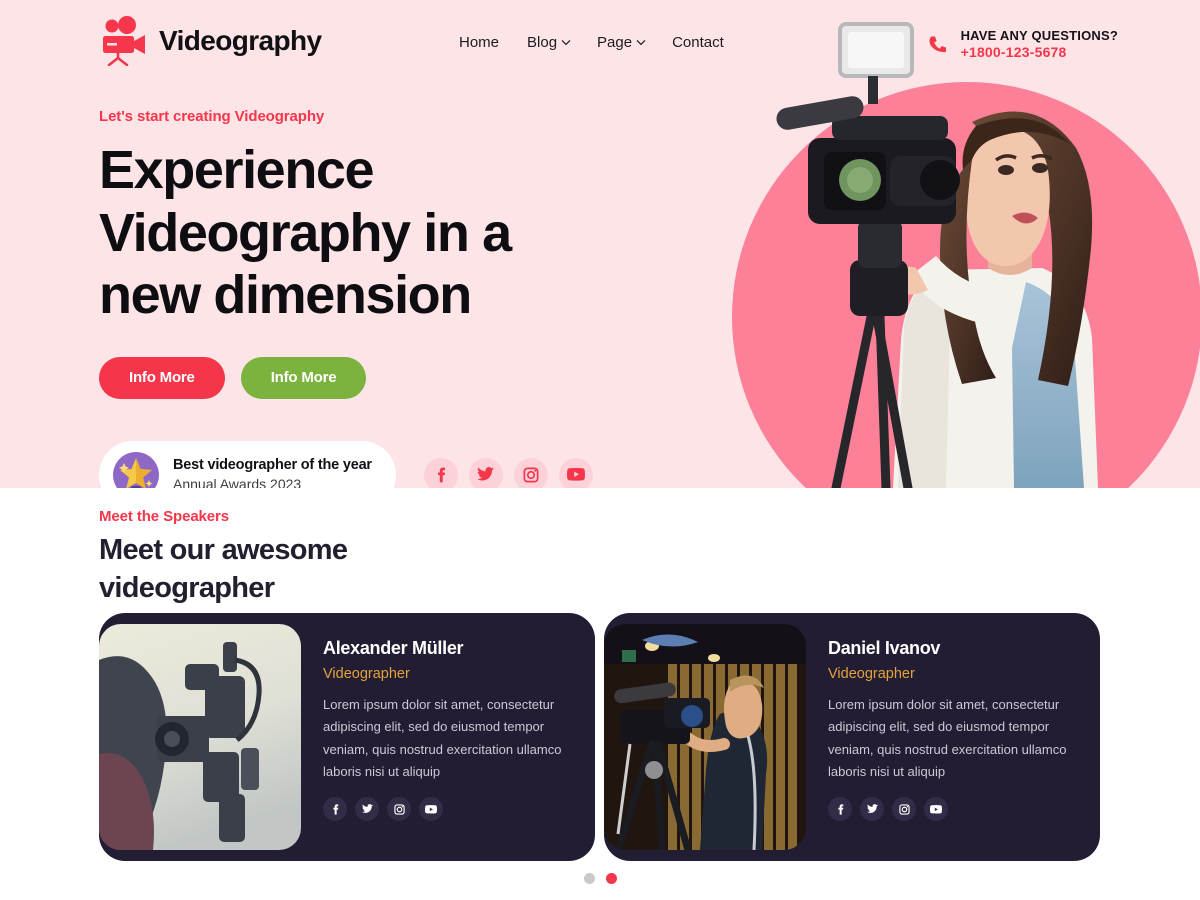 This screenshot has height=900, width=1200. I want to click on info-more-secondary-button: Info More, so click(303, 377).